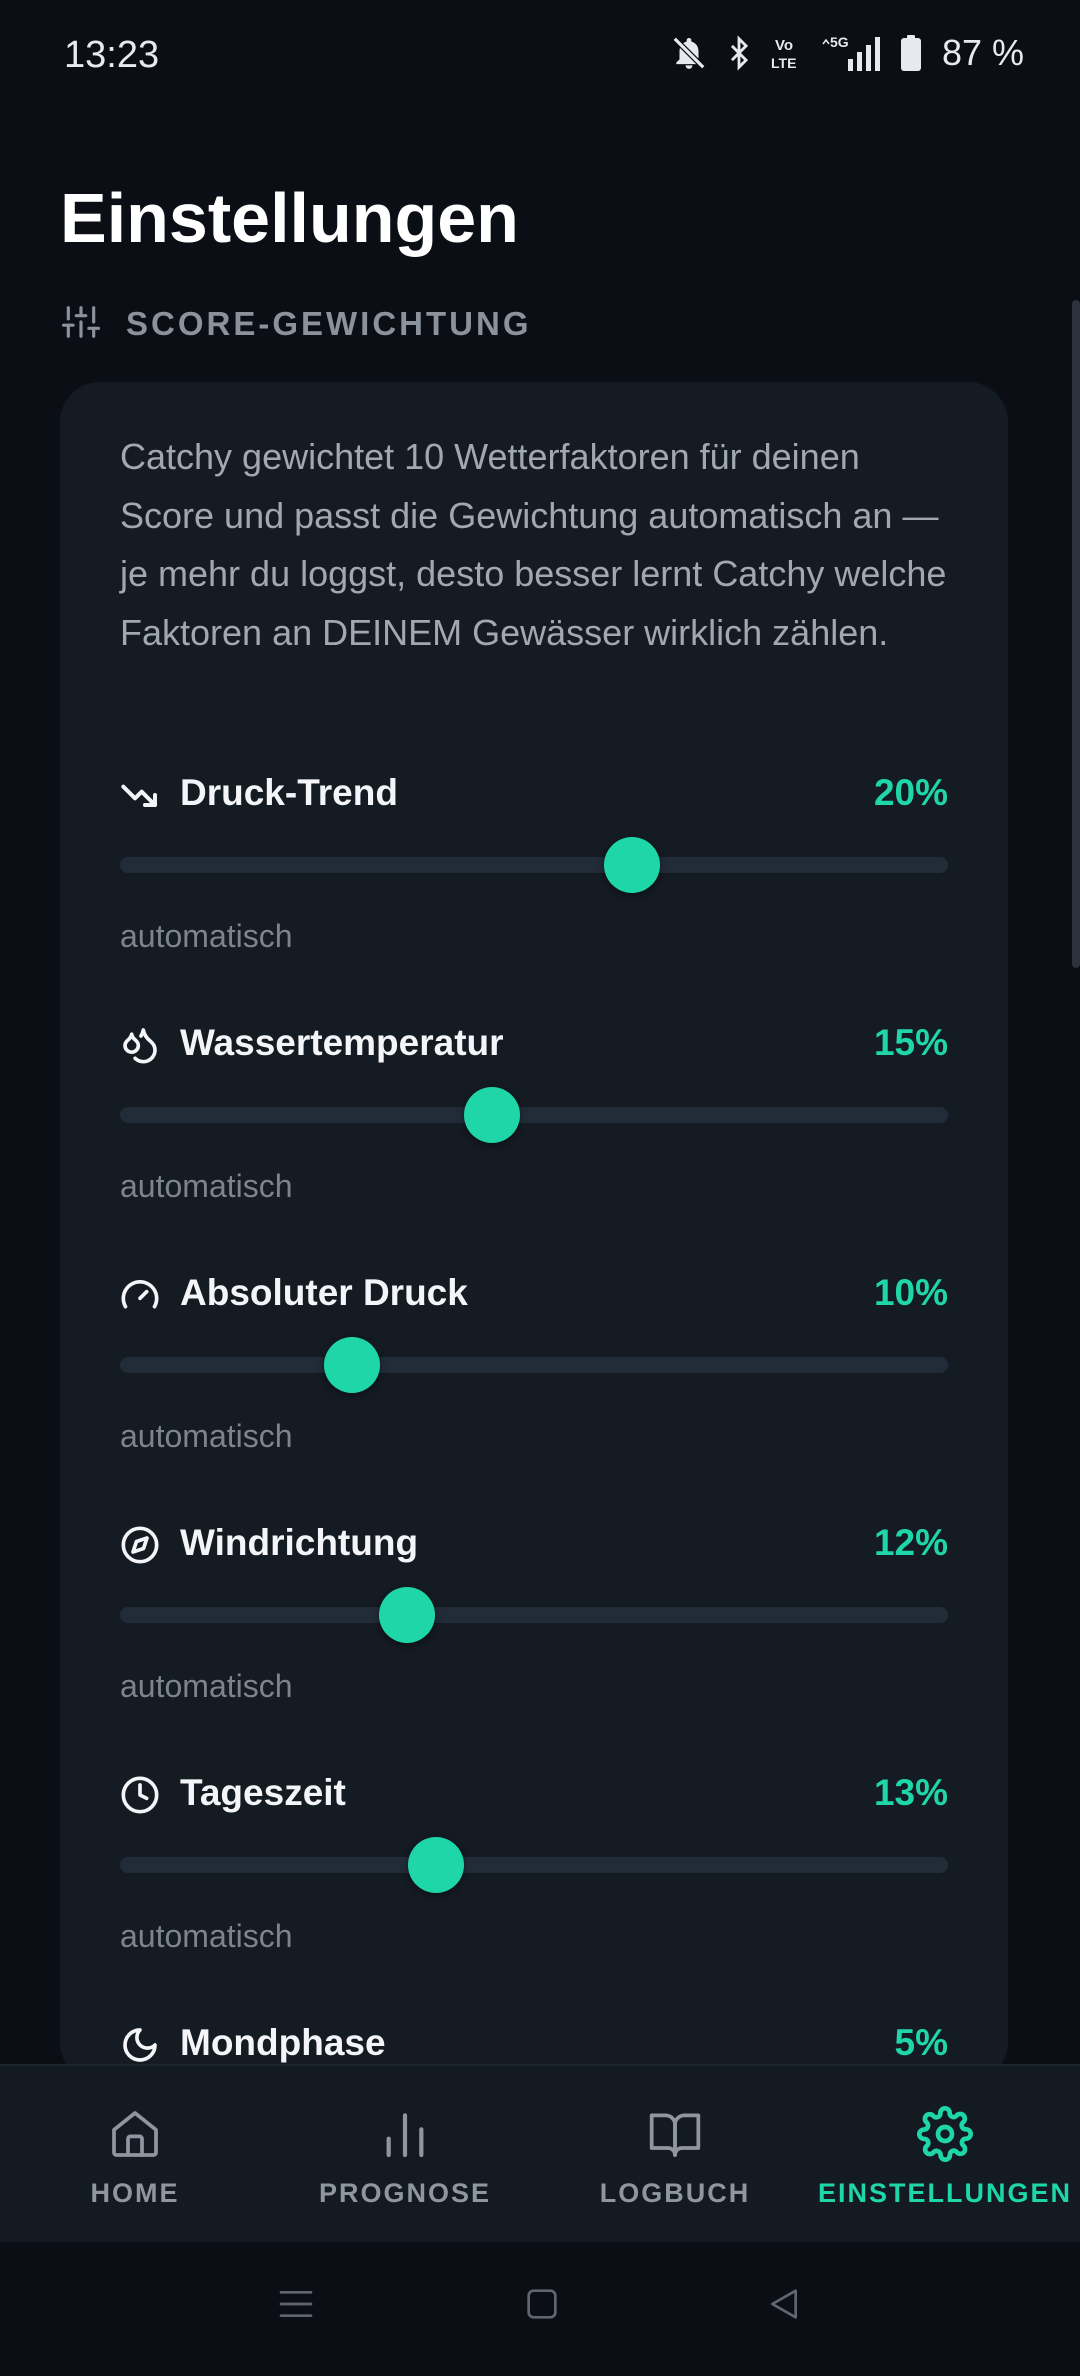 The width and height of the screenshot is (1080, 2376). I want to click on gauge-icon, so click(140, 1295).